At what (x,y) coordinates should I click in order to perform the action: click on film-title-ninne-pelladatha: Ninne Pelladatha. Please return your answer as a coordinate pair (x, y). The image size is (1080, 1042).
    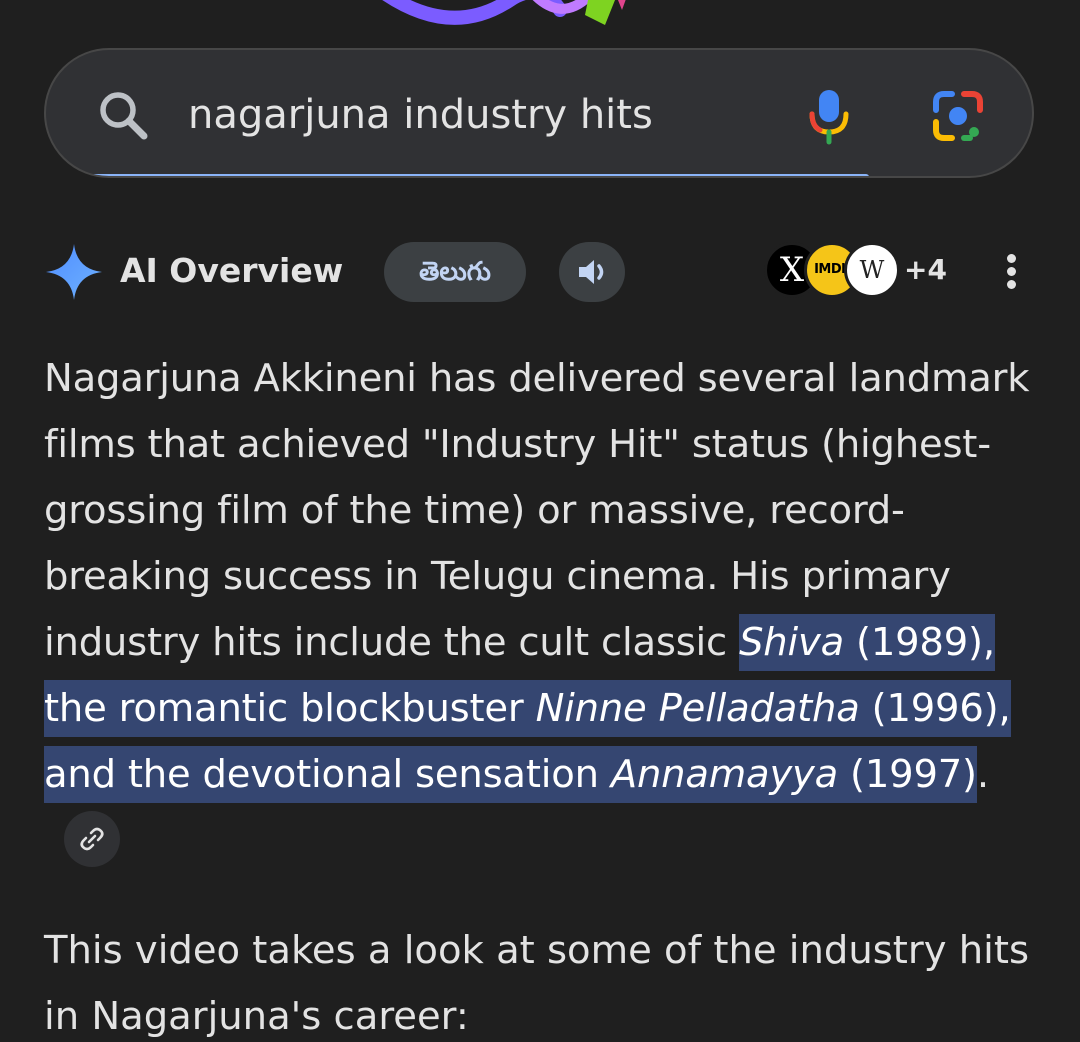
    Looking at the image, I should click on (697, 708).